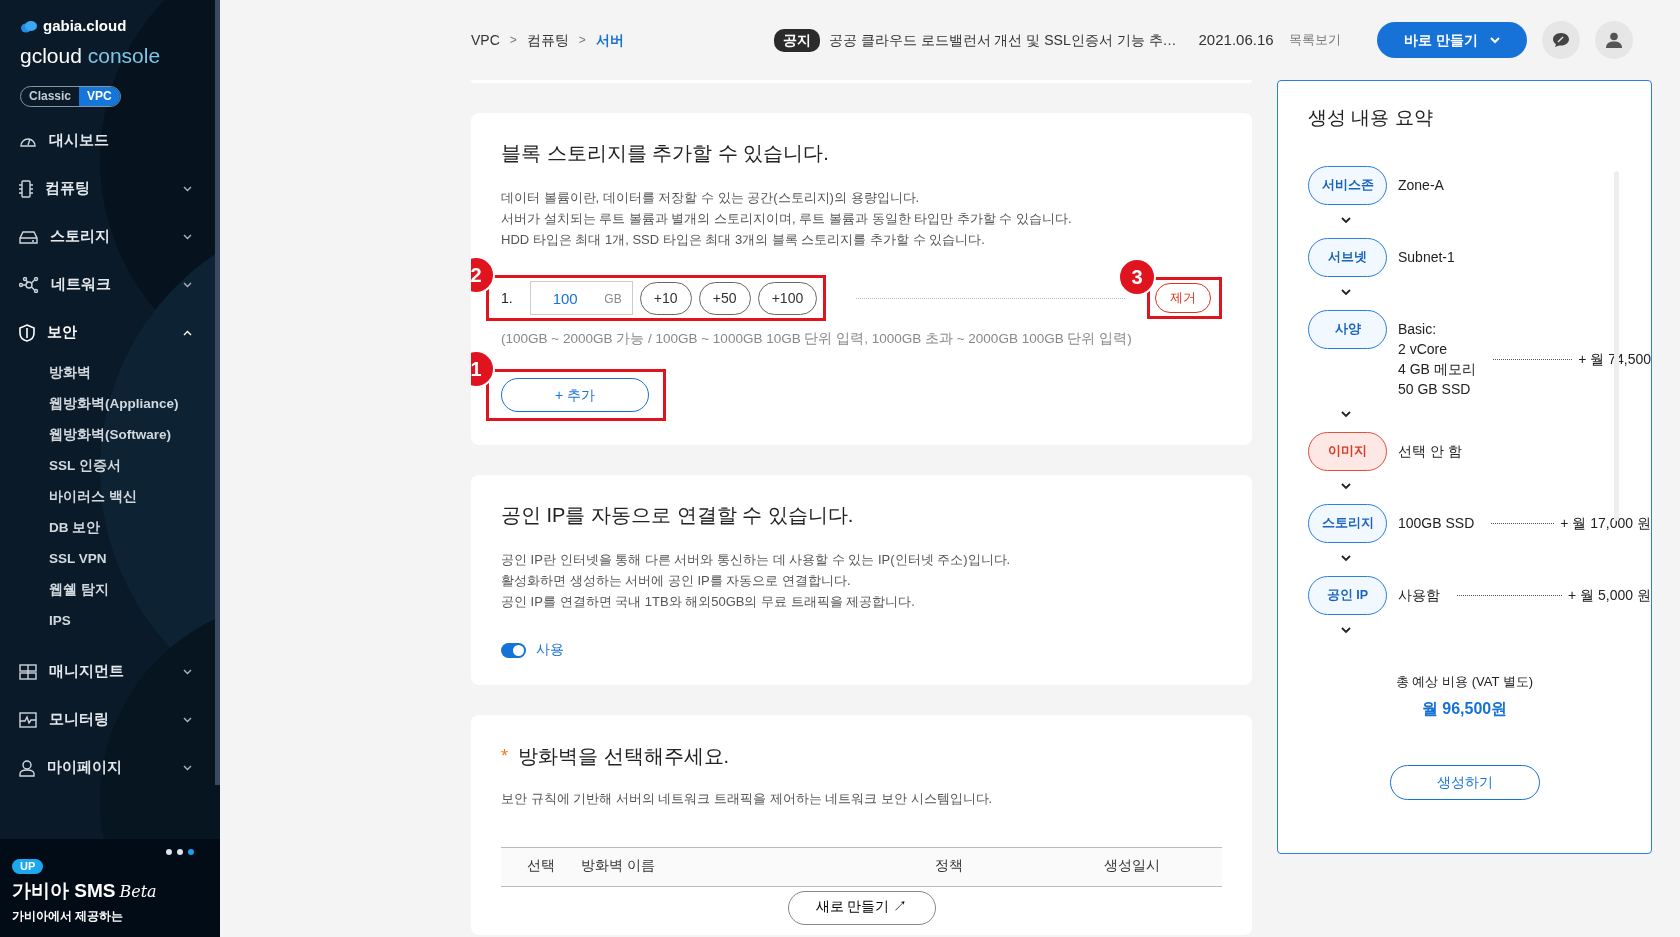 The image size is (1680, 937). Describe the element at coordinates (50, 96) in the screenshot. I see `environment-option: Classic` at that location.